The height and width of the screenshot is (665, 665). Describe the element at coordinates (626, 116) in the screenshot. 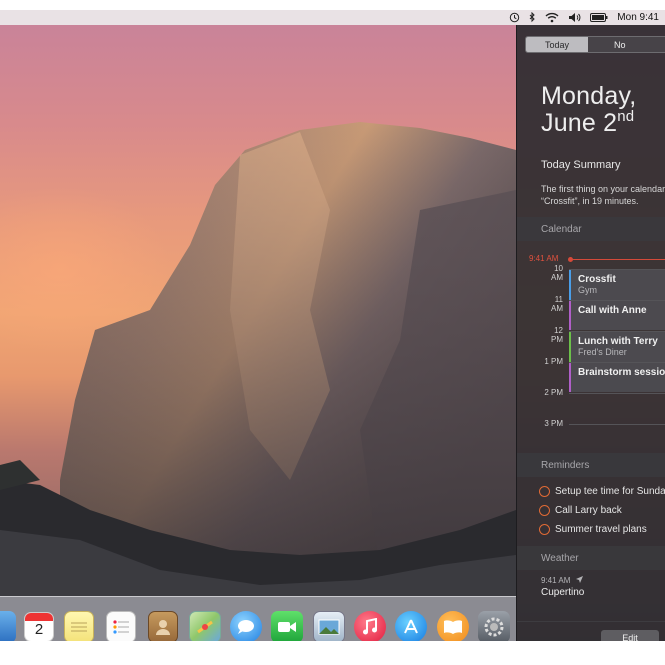

I see `date-suffix: nd` at that location.